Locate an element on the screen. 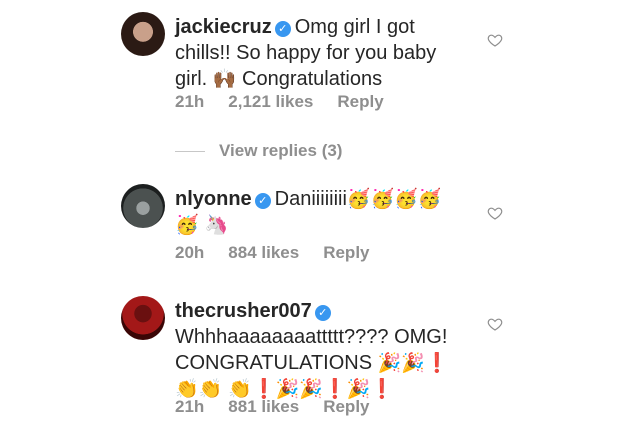 The height and width of the screenshot is (432, 631). comment-body-line3a: girl. is located at coordinates (191, 79).